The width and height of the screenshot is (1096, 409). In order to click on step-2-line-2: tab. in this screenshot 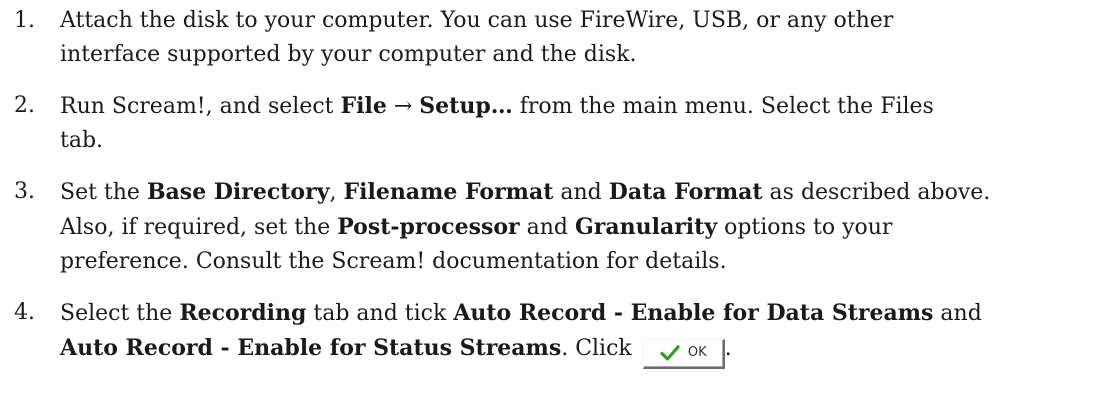, I will do `click(82, 140)`.